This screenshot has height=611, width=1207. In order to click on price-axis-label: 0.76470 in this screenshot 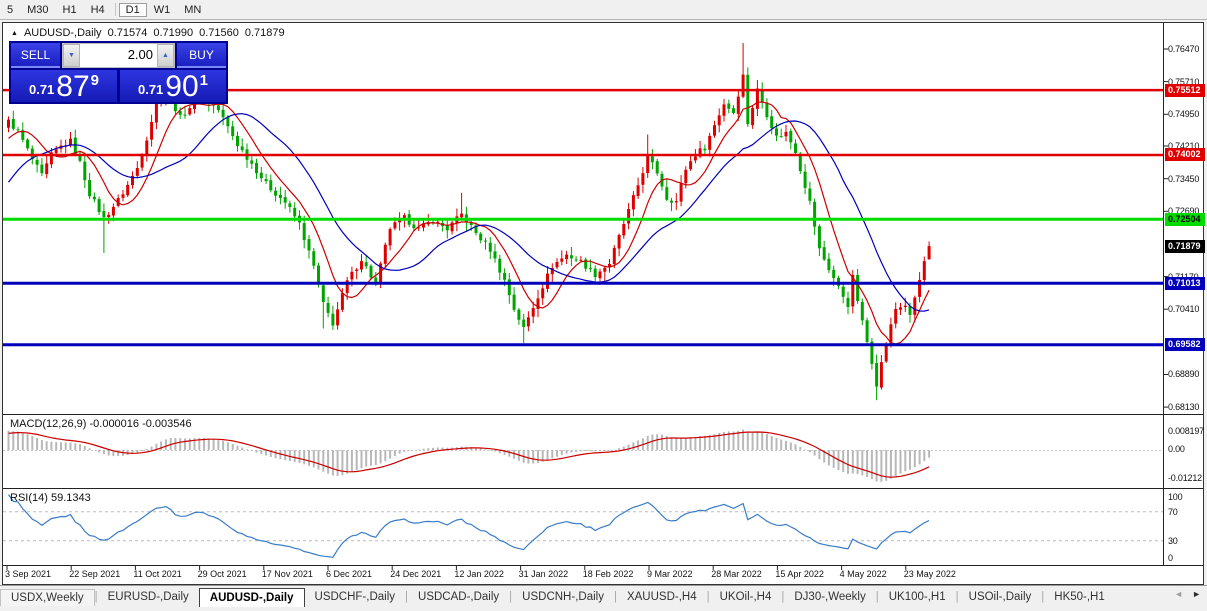, I will do `click(1184, 49)`.